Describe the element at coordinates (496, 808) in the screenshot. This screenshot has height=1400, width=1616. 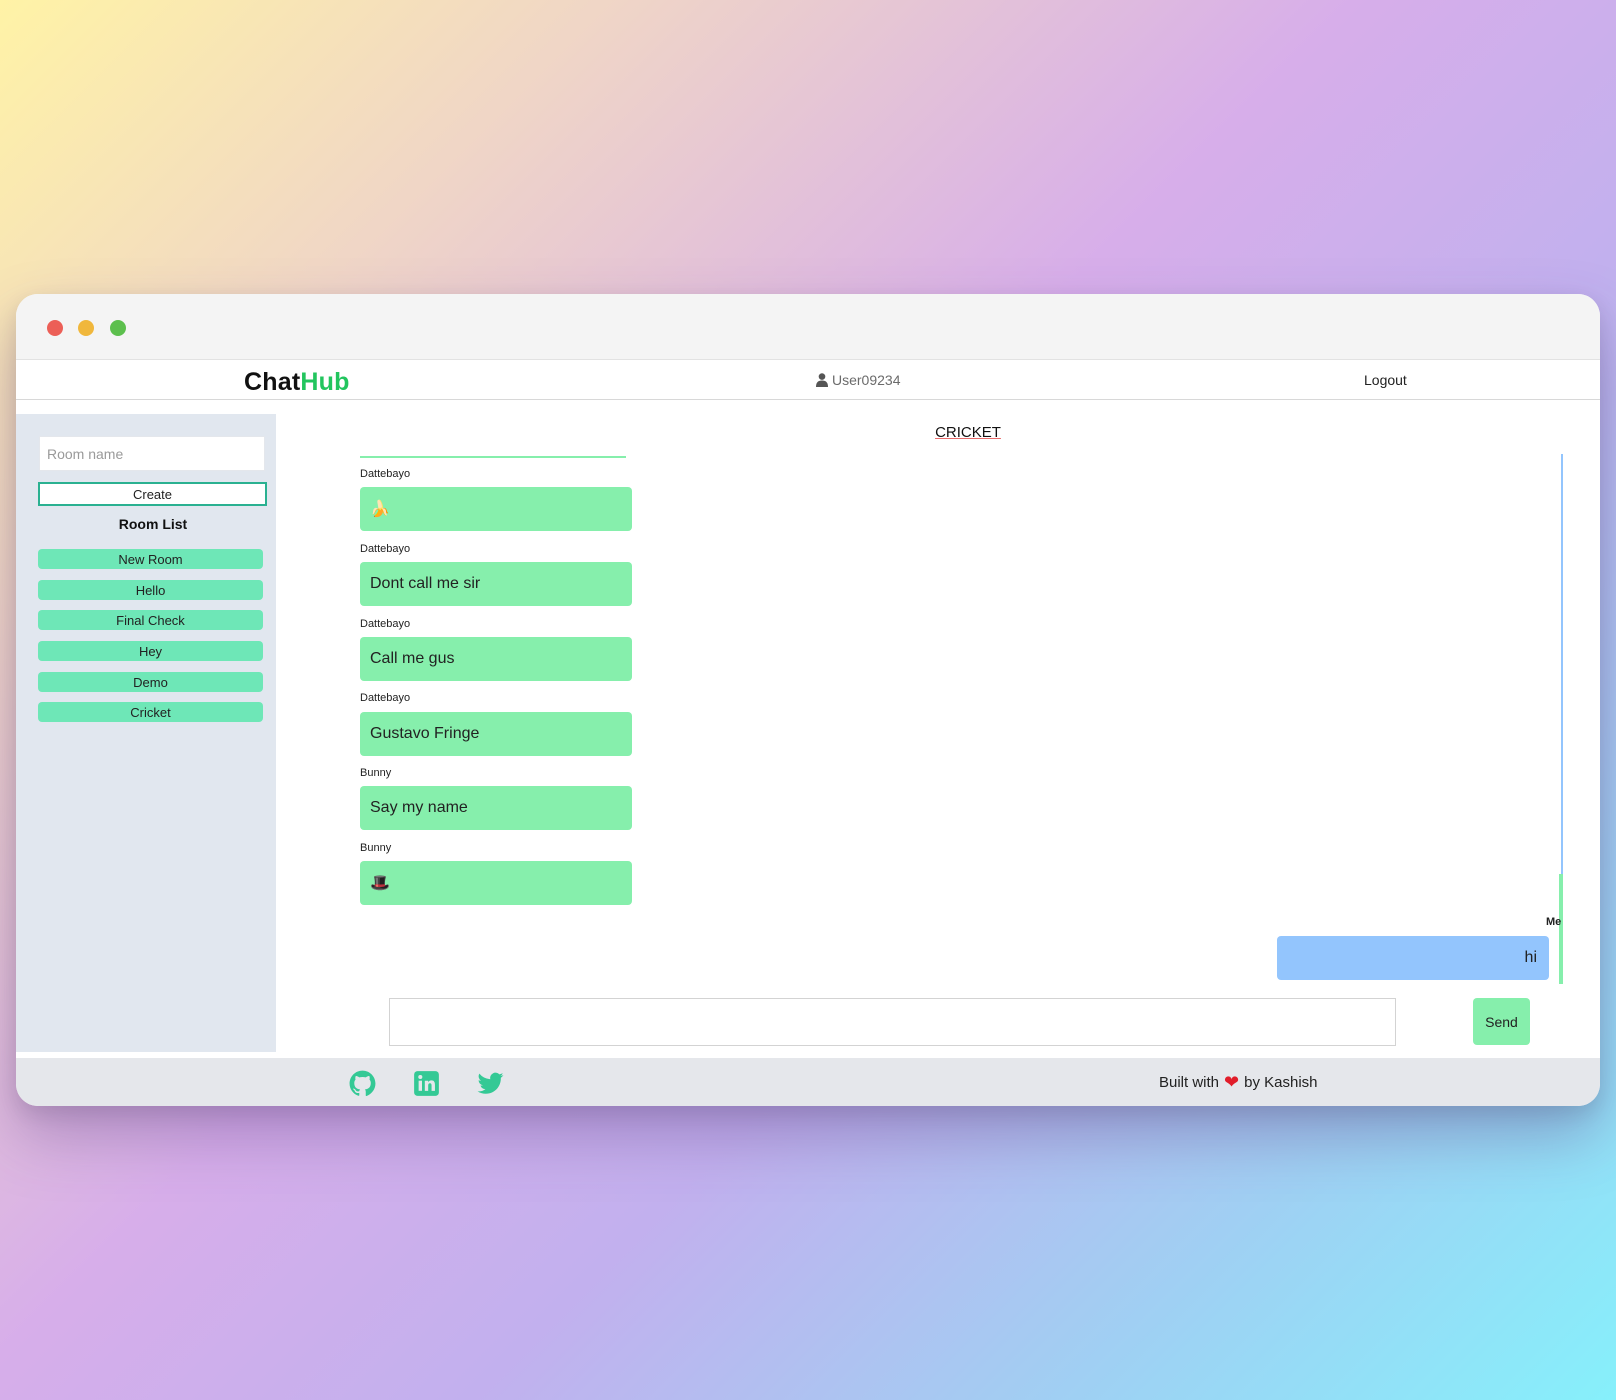
I see `message-bubble: Say my name` at that location.